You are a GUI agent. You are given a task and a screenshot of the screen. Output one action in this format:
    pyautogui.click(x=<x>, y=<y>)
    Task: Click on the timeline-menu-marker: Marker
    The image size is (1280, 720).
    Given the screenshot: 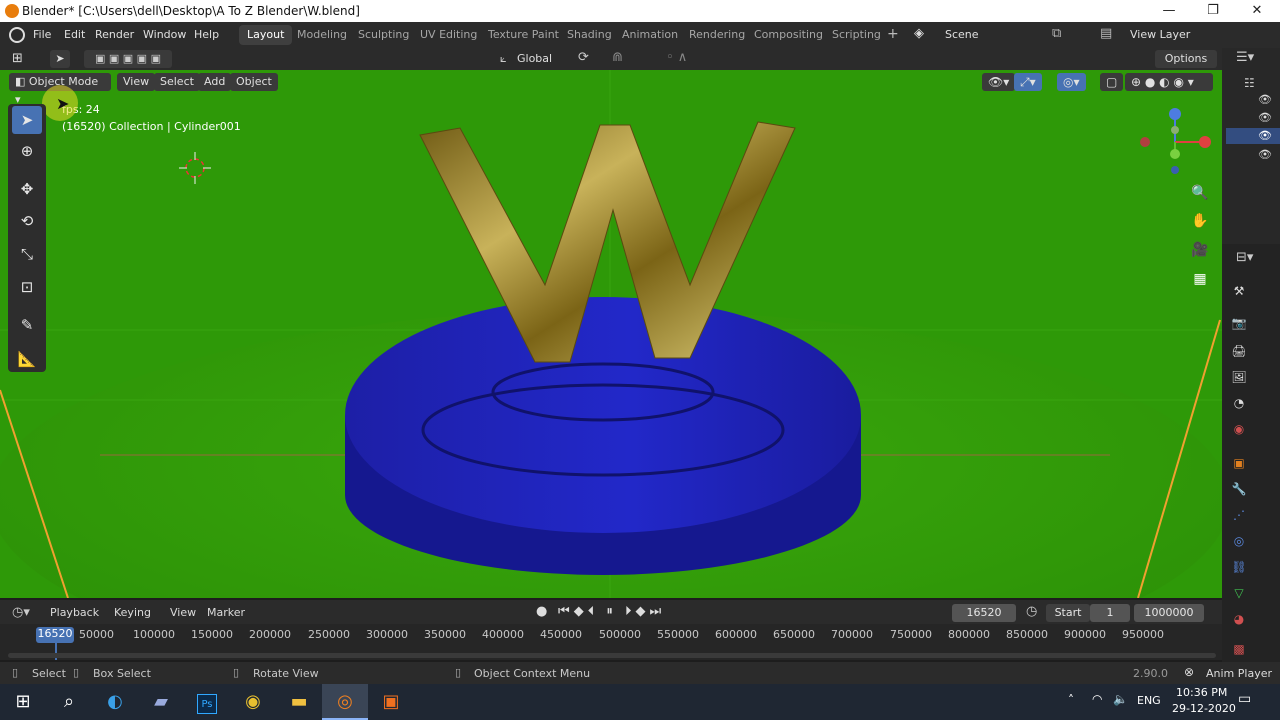 What is the action you would take?
    pyautogui.click(x=226, y=612)
    